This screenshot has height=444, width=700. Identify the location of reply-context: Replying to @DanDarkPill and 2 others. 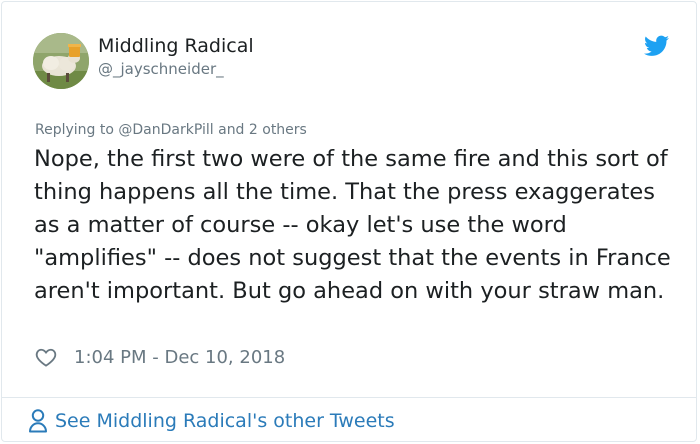
(171, 130).